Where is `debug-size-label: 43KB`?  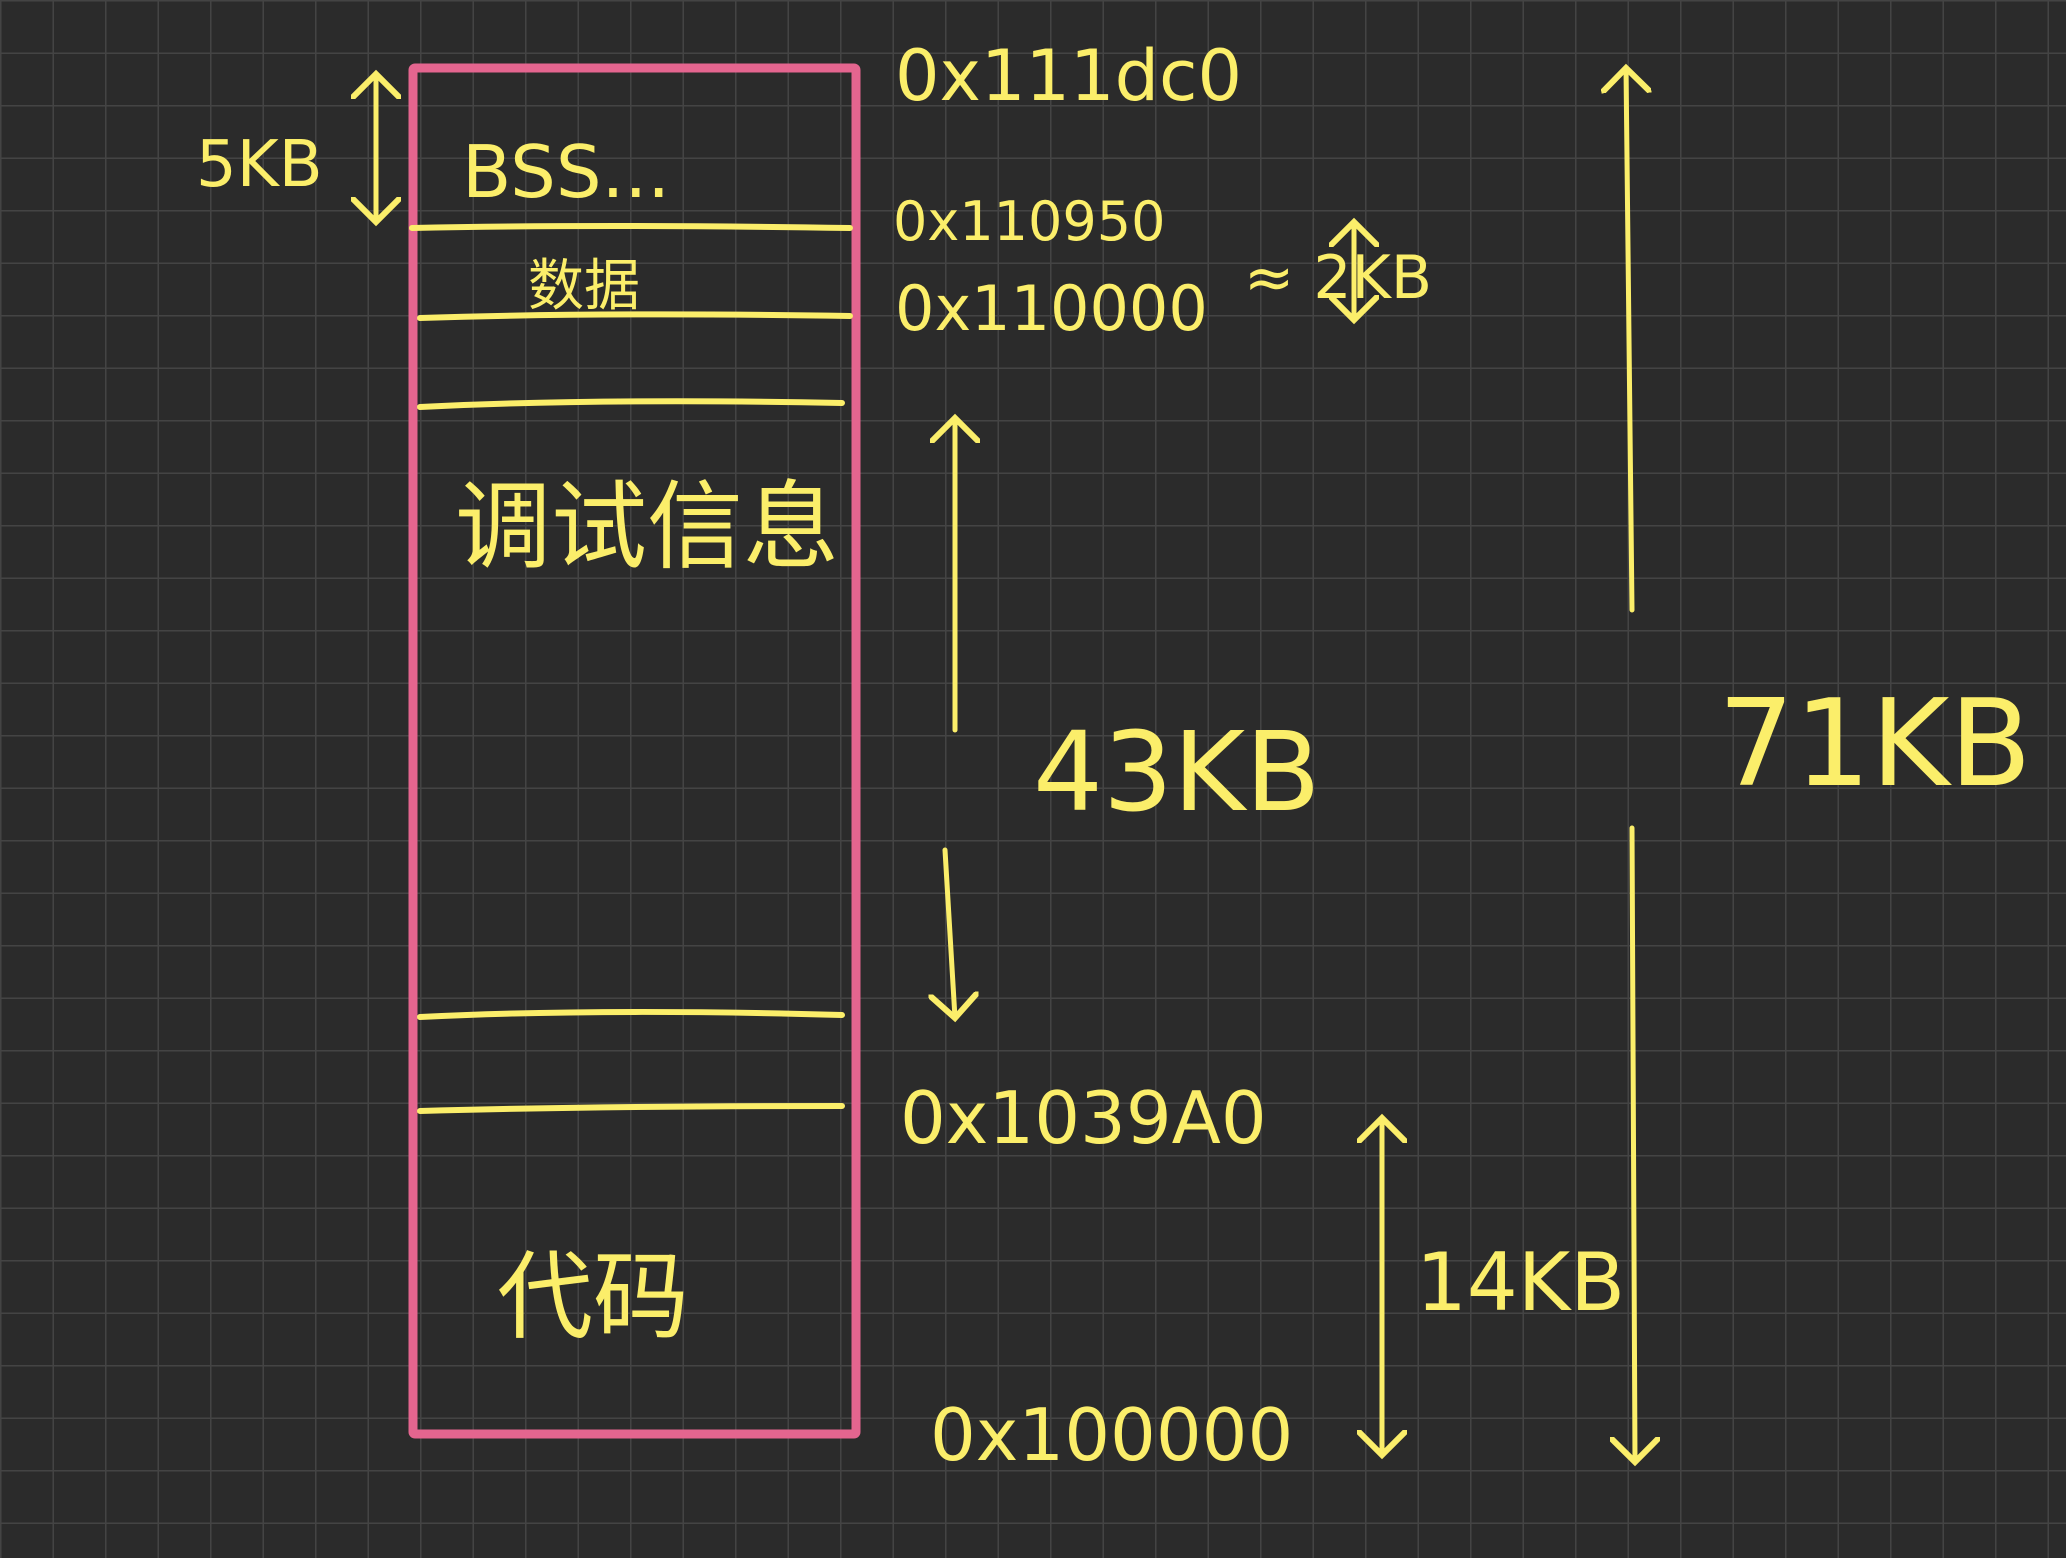 debug-size-label: 43KB is located at coordinates (1177, 772).